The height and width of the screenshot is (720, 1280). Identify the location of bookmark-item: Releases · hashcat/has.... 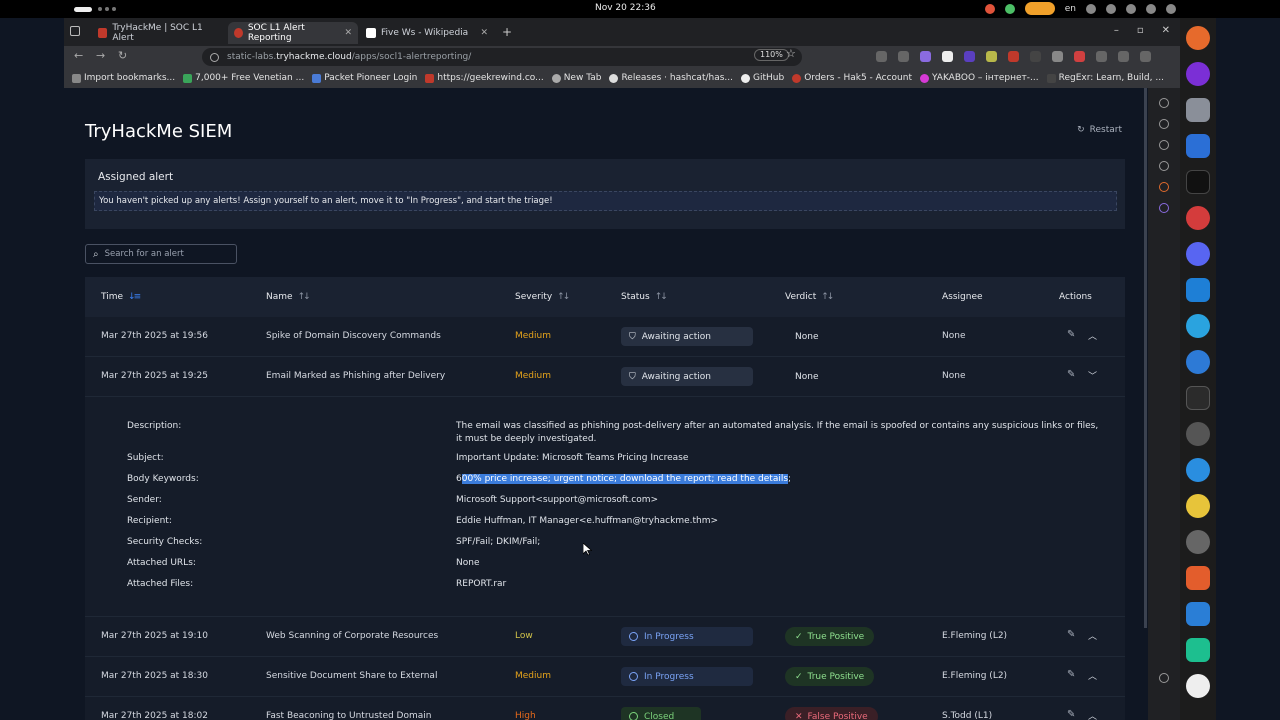
(671, 78).